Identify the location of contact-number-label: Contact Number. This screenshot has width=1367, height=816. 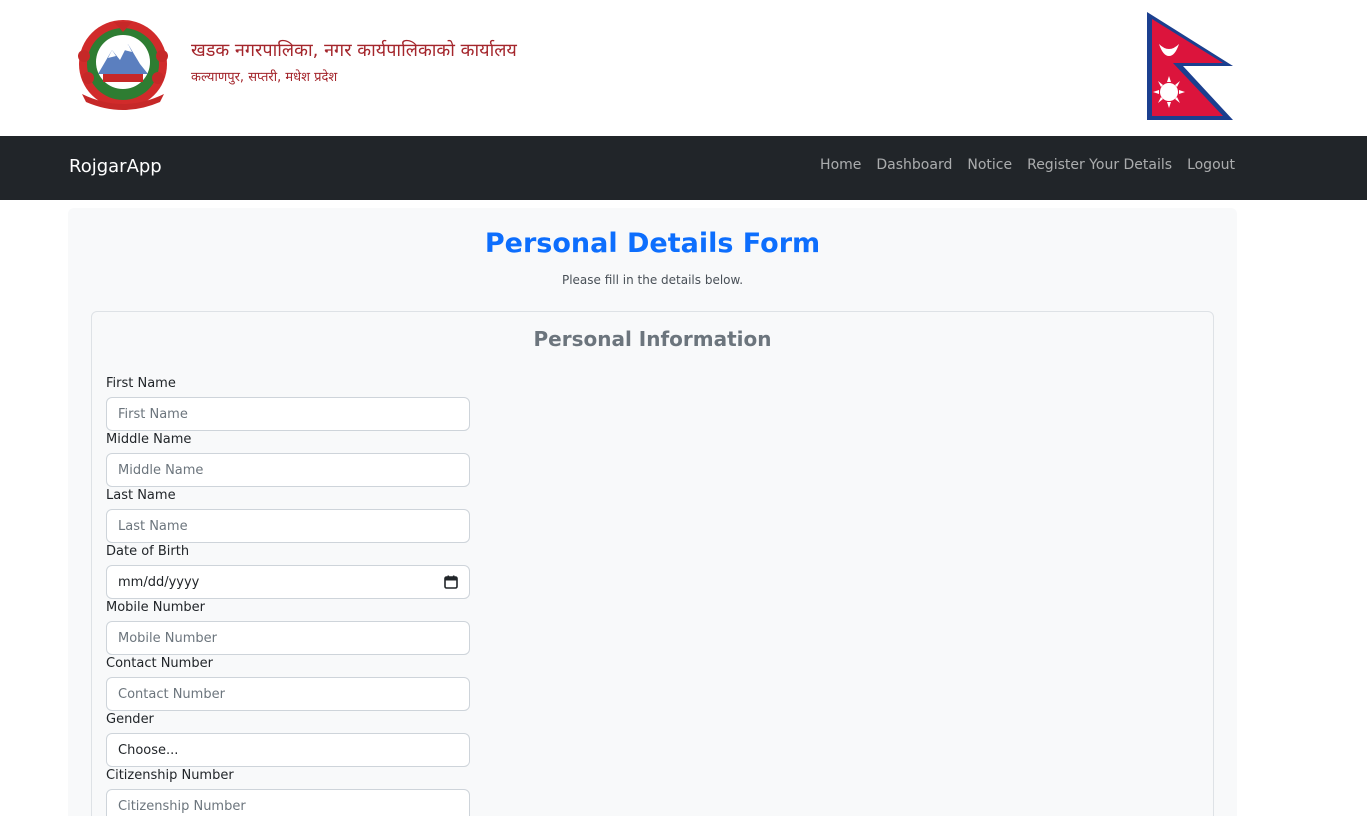
(159, 663).